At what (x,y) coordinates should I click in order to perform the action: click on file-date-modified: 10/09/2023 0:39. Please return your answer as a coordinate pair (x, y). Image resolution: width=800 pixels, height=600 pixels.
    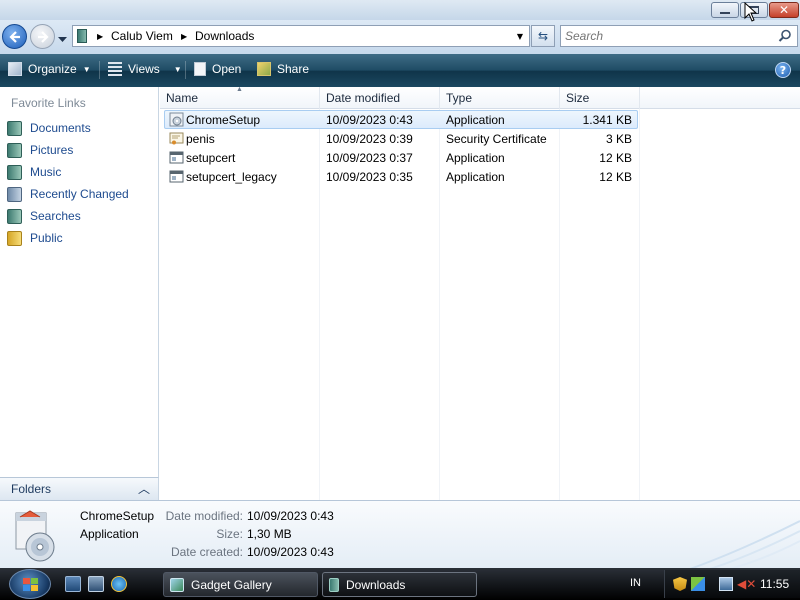
    Looking at the image, I should click on (369, 139).